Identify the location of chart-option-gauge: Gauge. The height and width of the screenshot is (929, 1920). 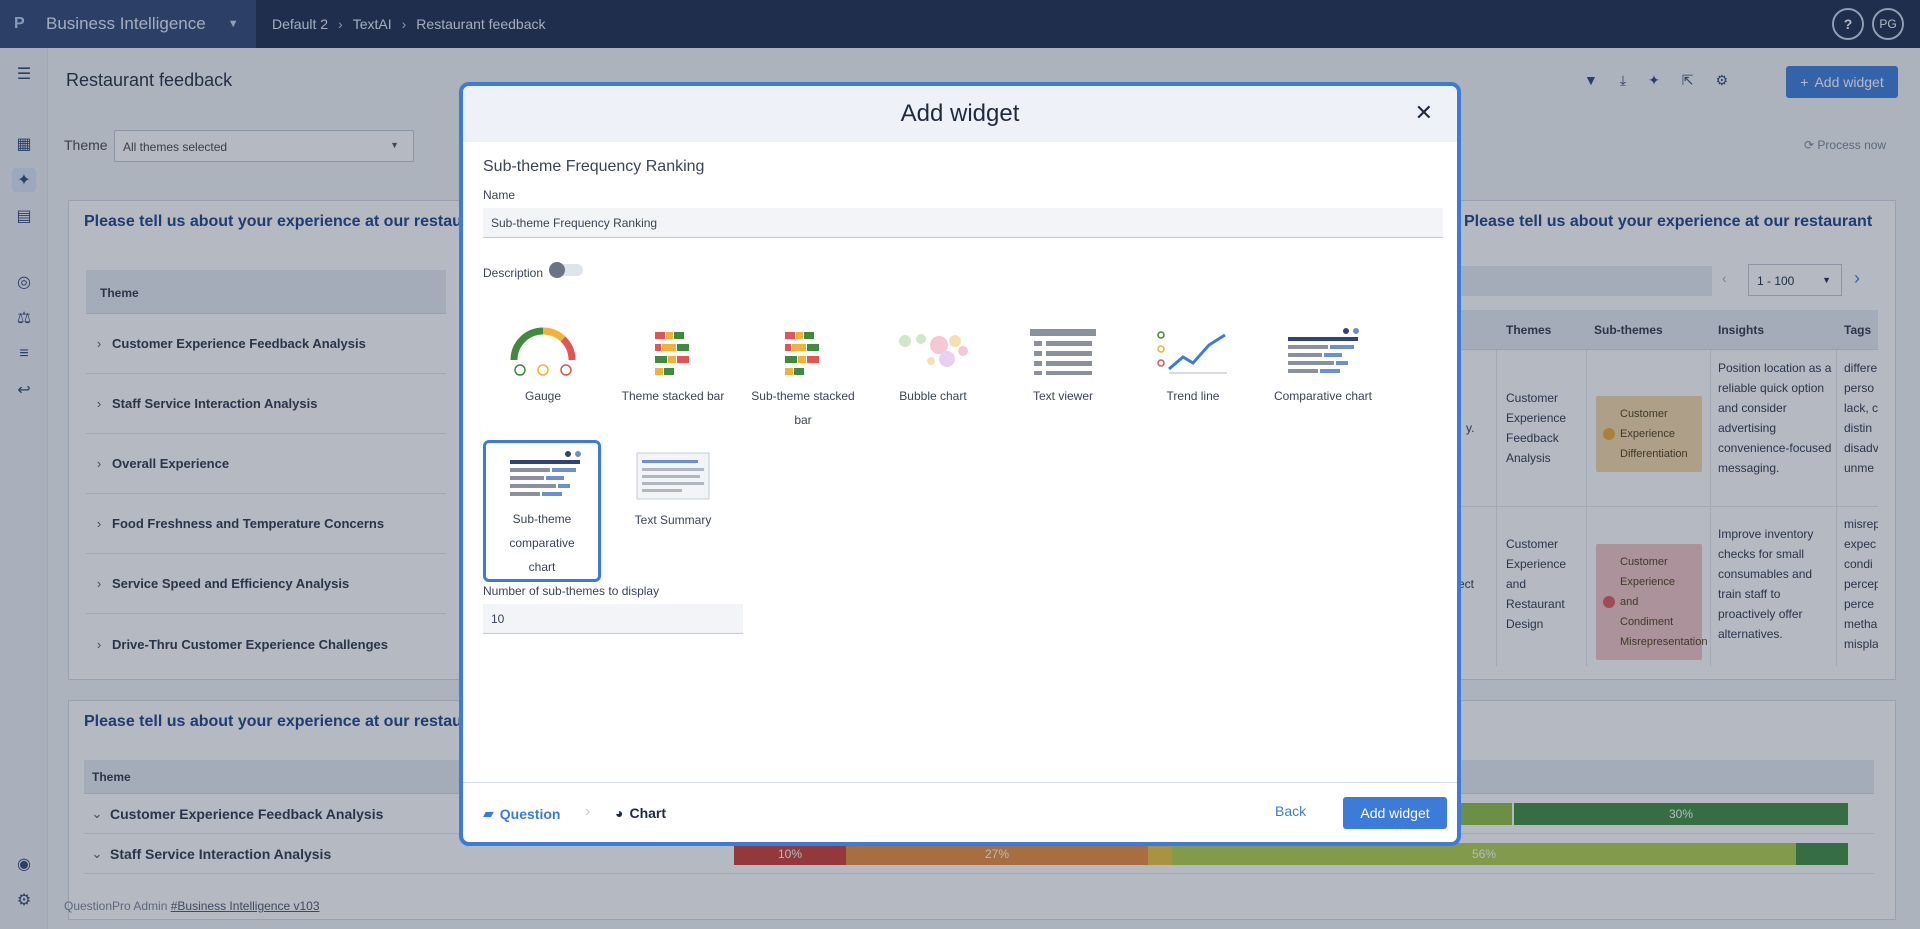
(543, 364).